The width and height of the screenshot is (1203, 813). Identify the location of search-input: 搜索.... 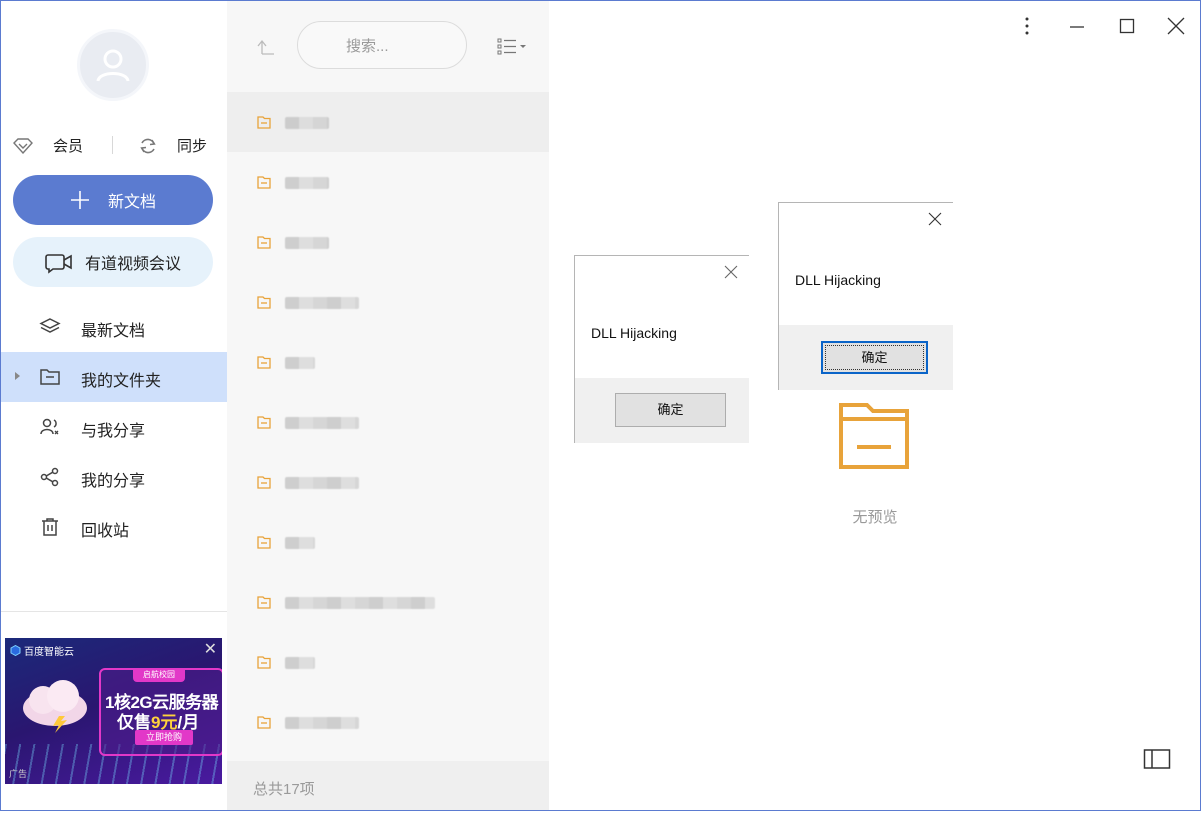
(382, 45).